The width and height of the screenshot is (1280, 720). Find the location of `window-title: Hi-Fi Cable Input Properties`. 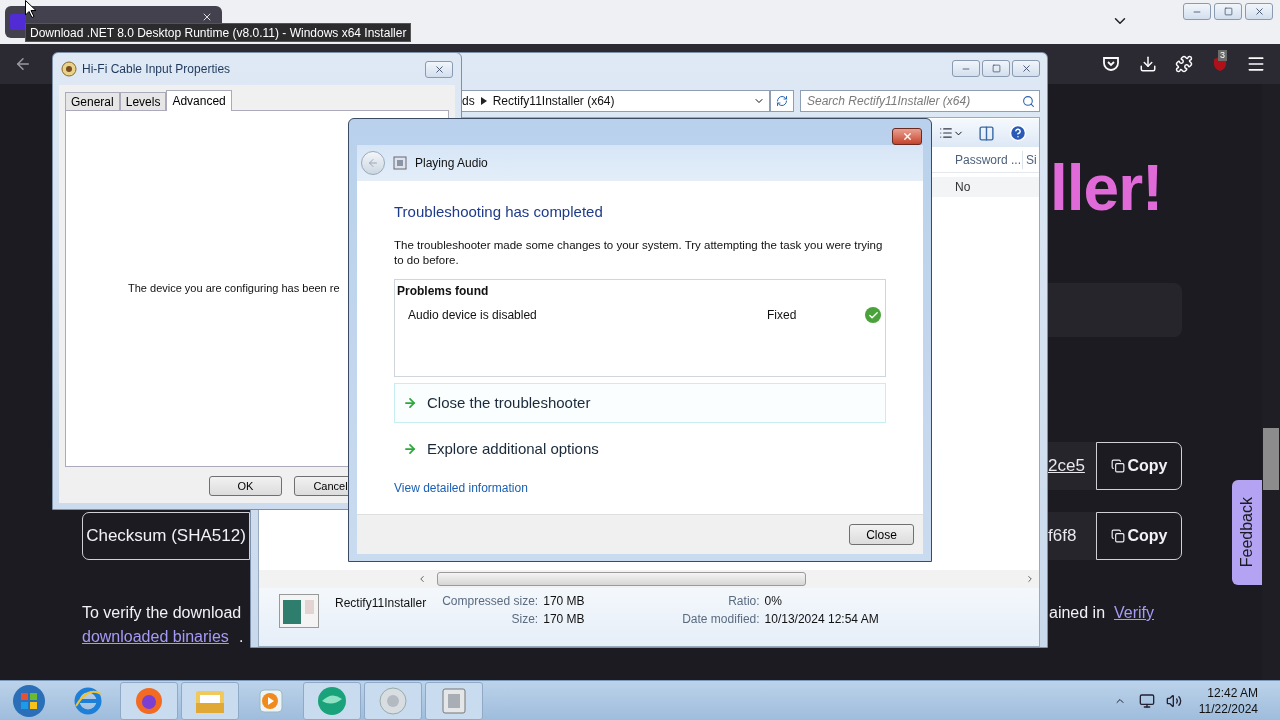

window-title: Hi-Fi Cable Input Properties is located at coordinates (157, 69).